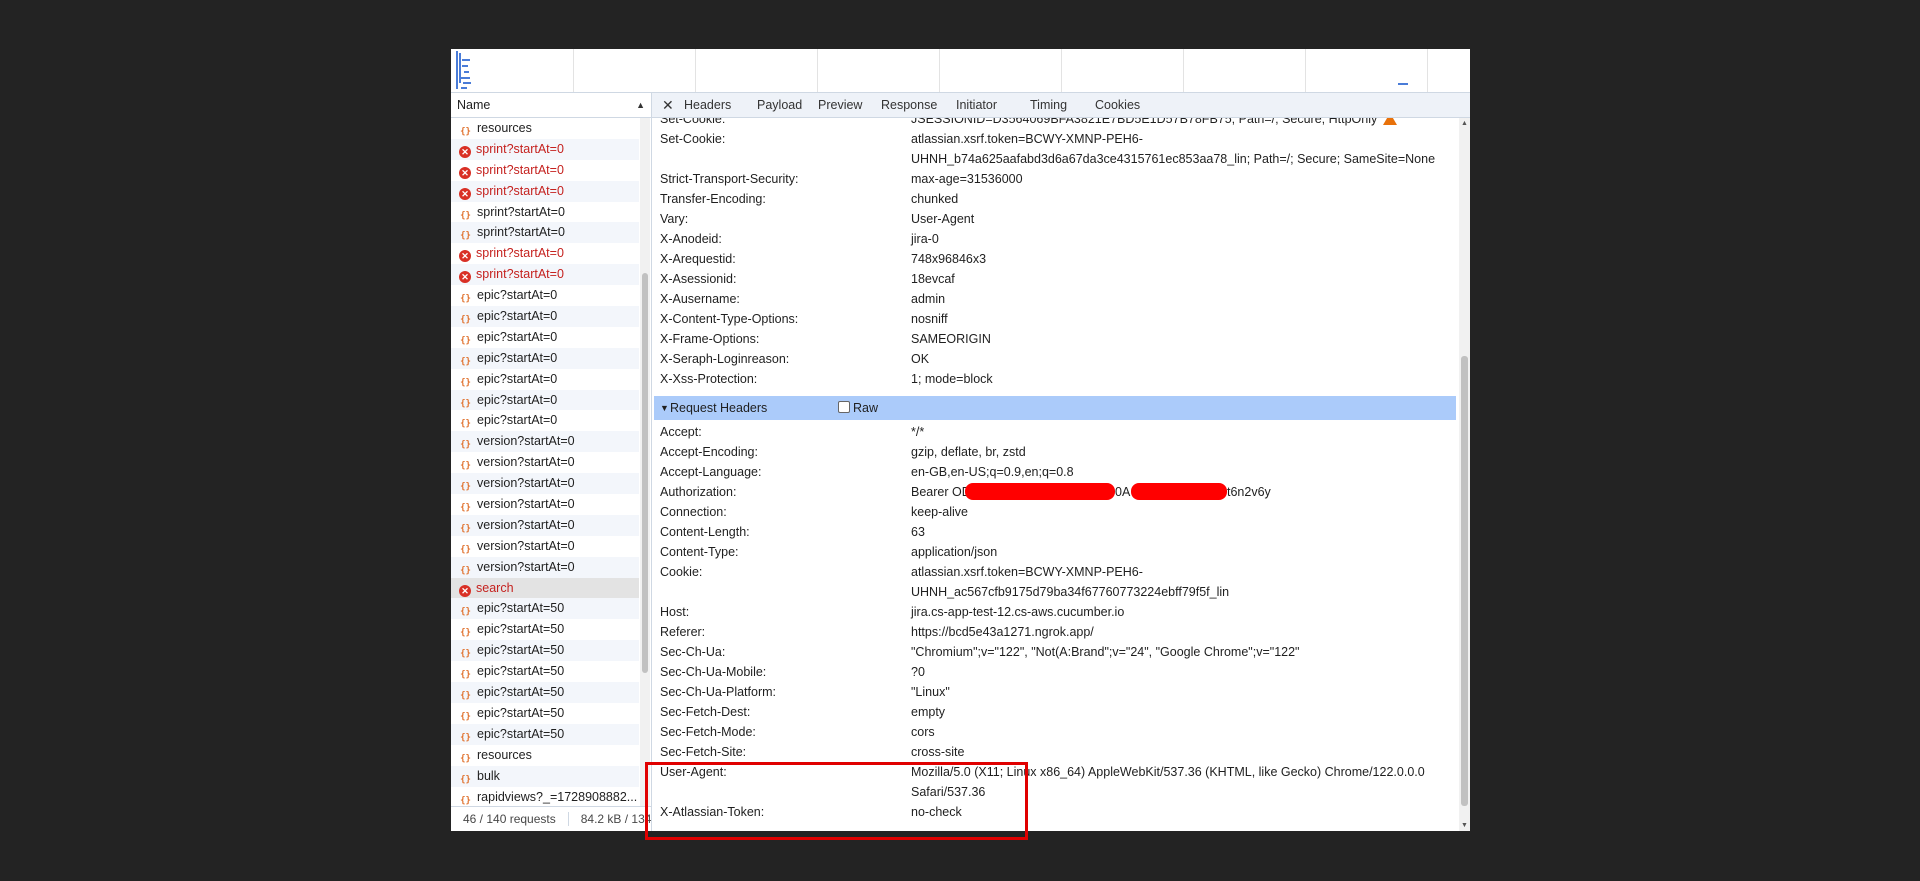 This screenshot has width=1920, height=881. Describe the element at coordinates (918, 432) in the screenshot. I see `header-value-text: */*` at that location.